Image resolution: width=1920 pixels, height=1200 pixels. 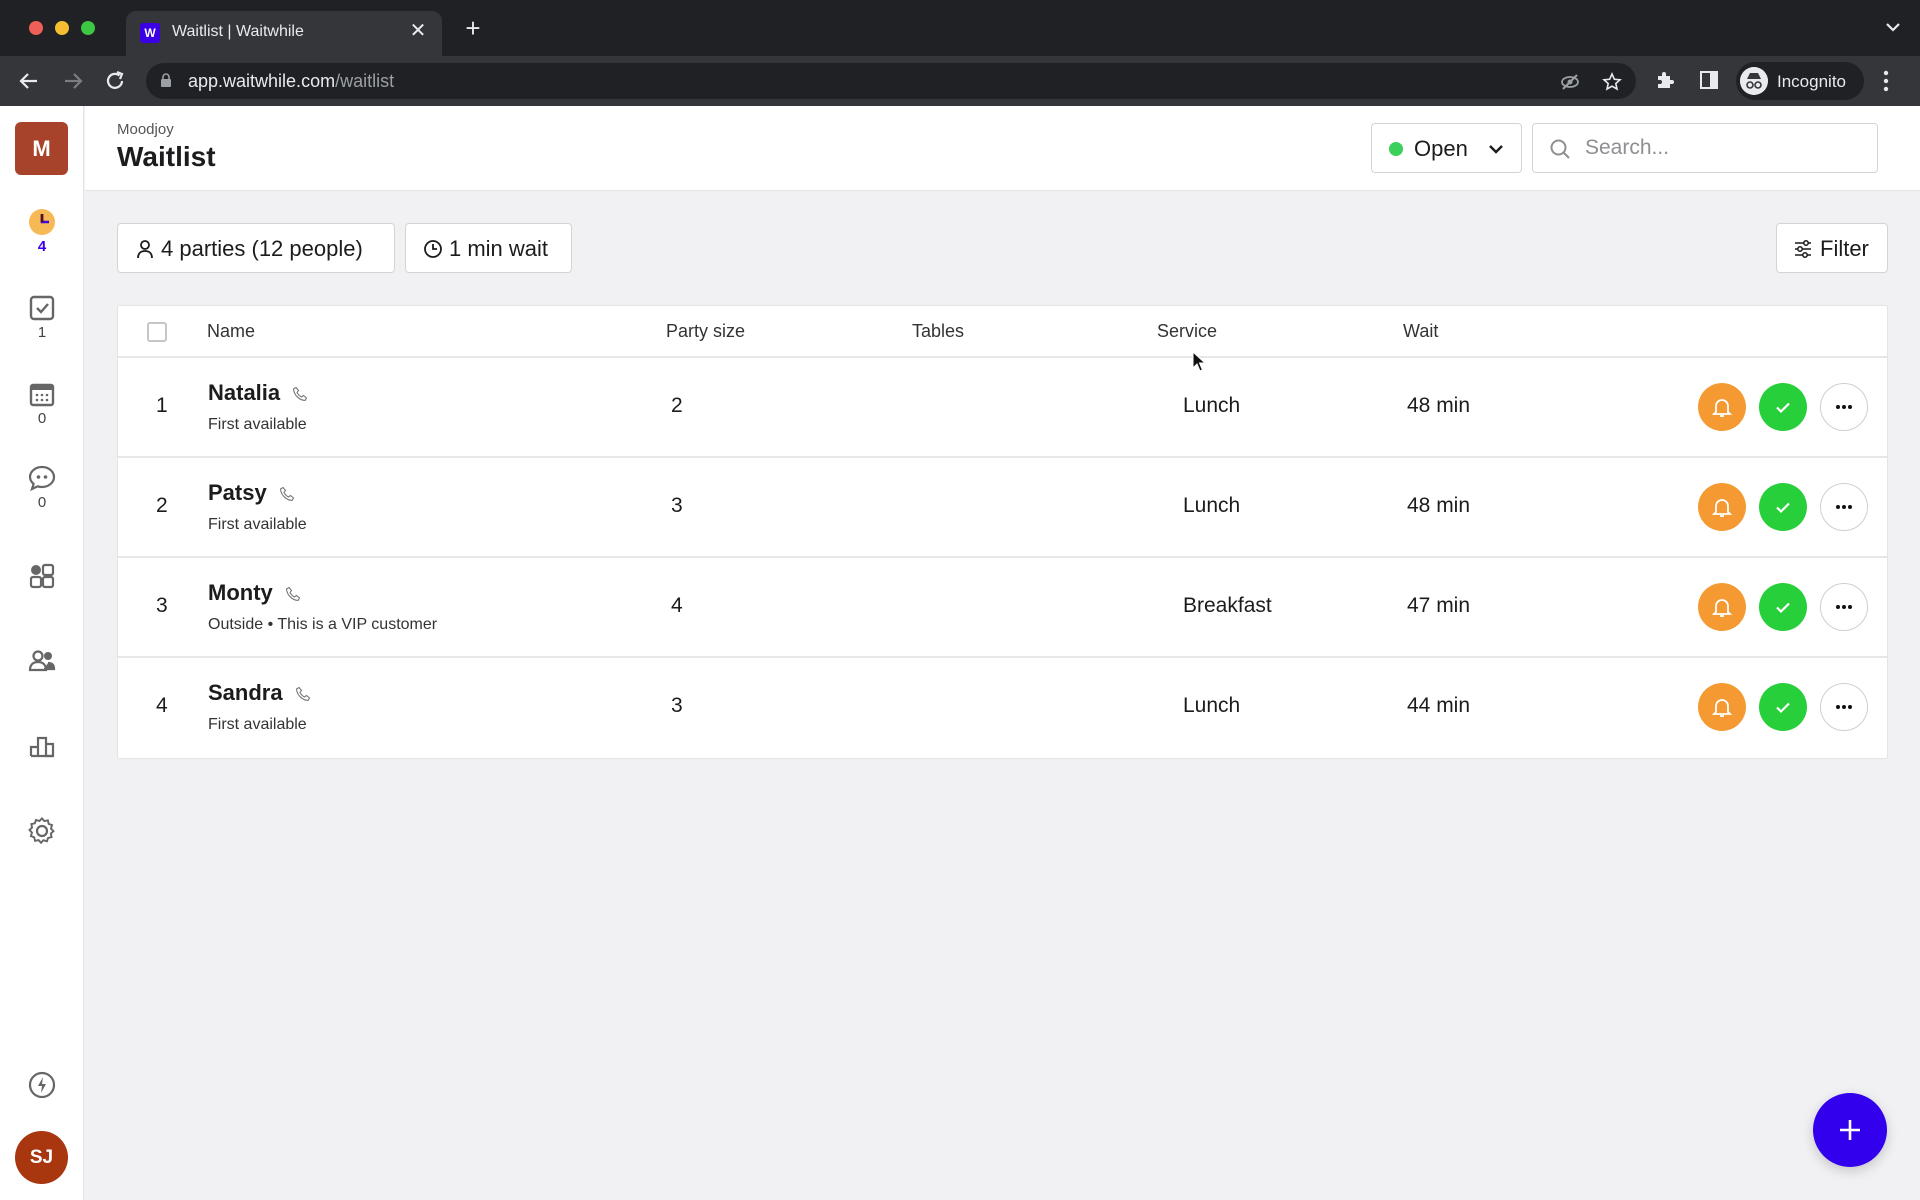 I want to click on column-header-tables: Tables, so click(x=938, y=331).